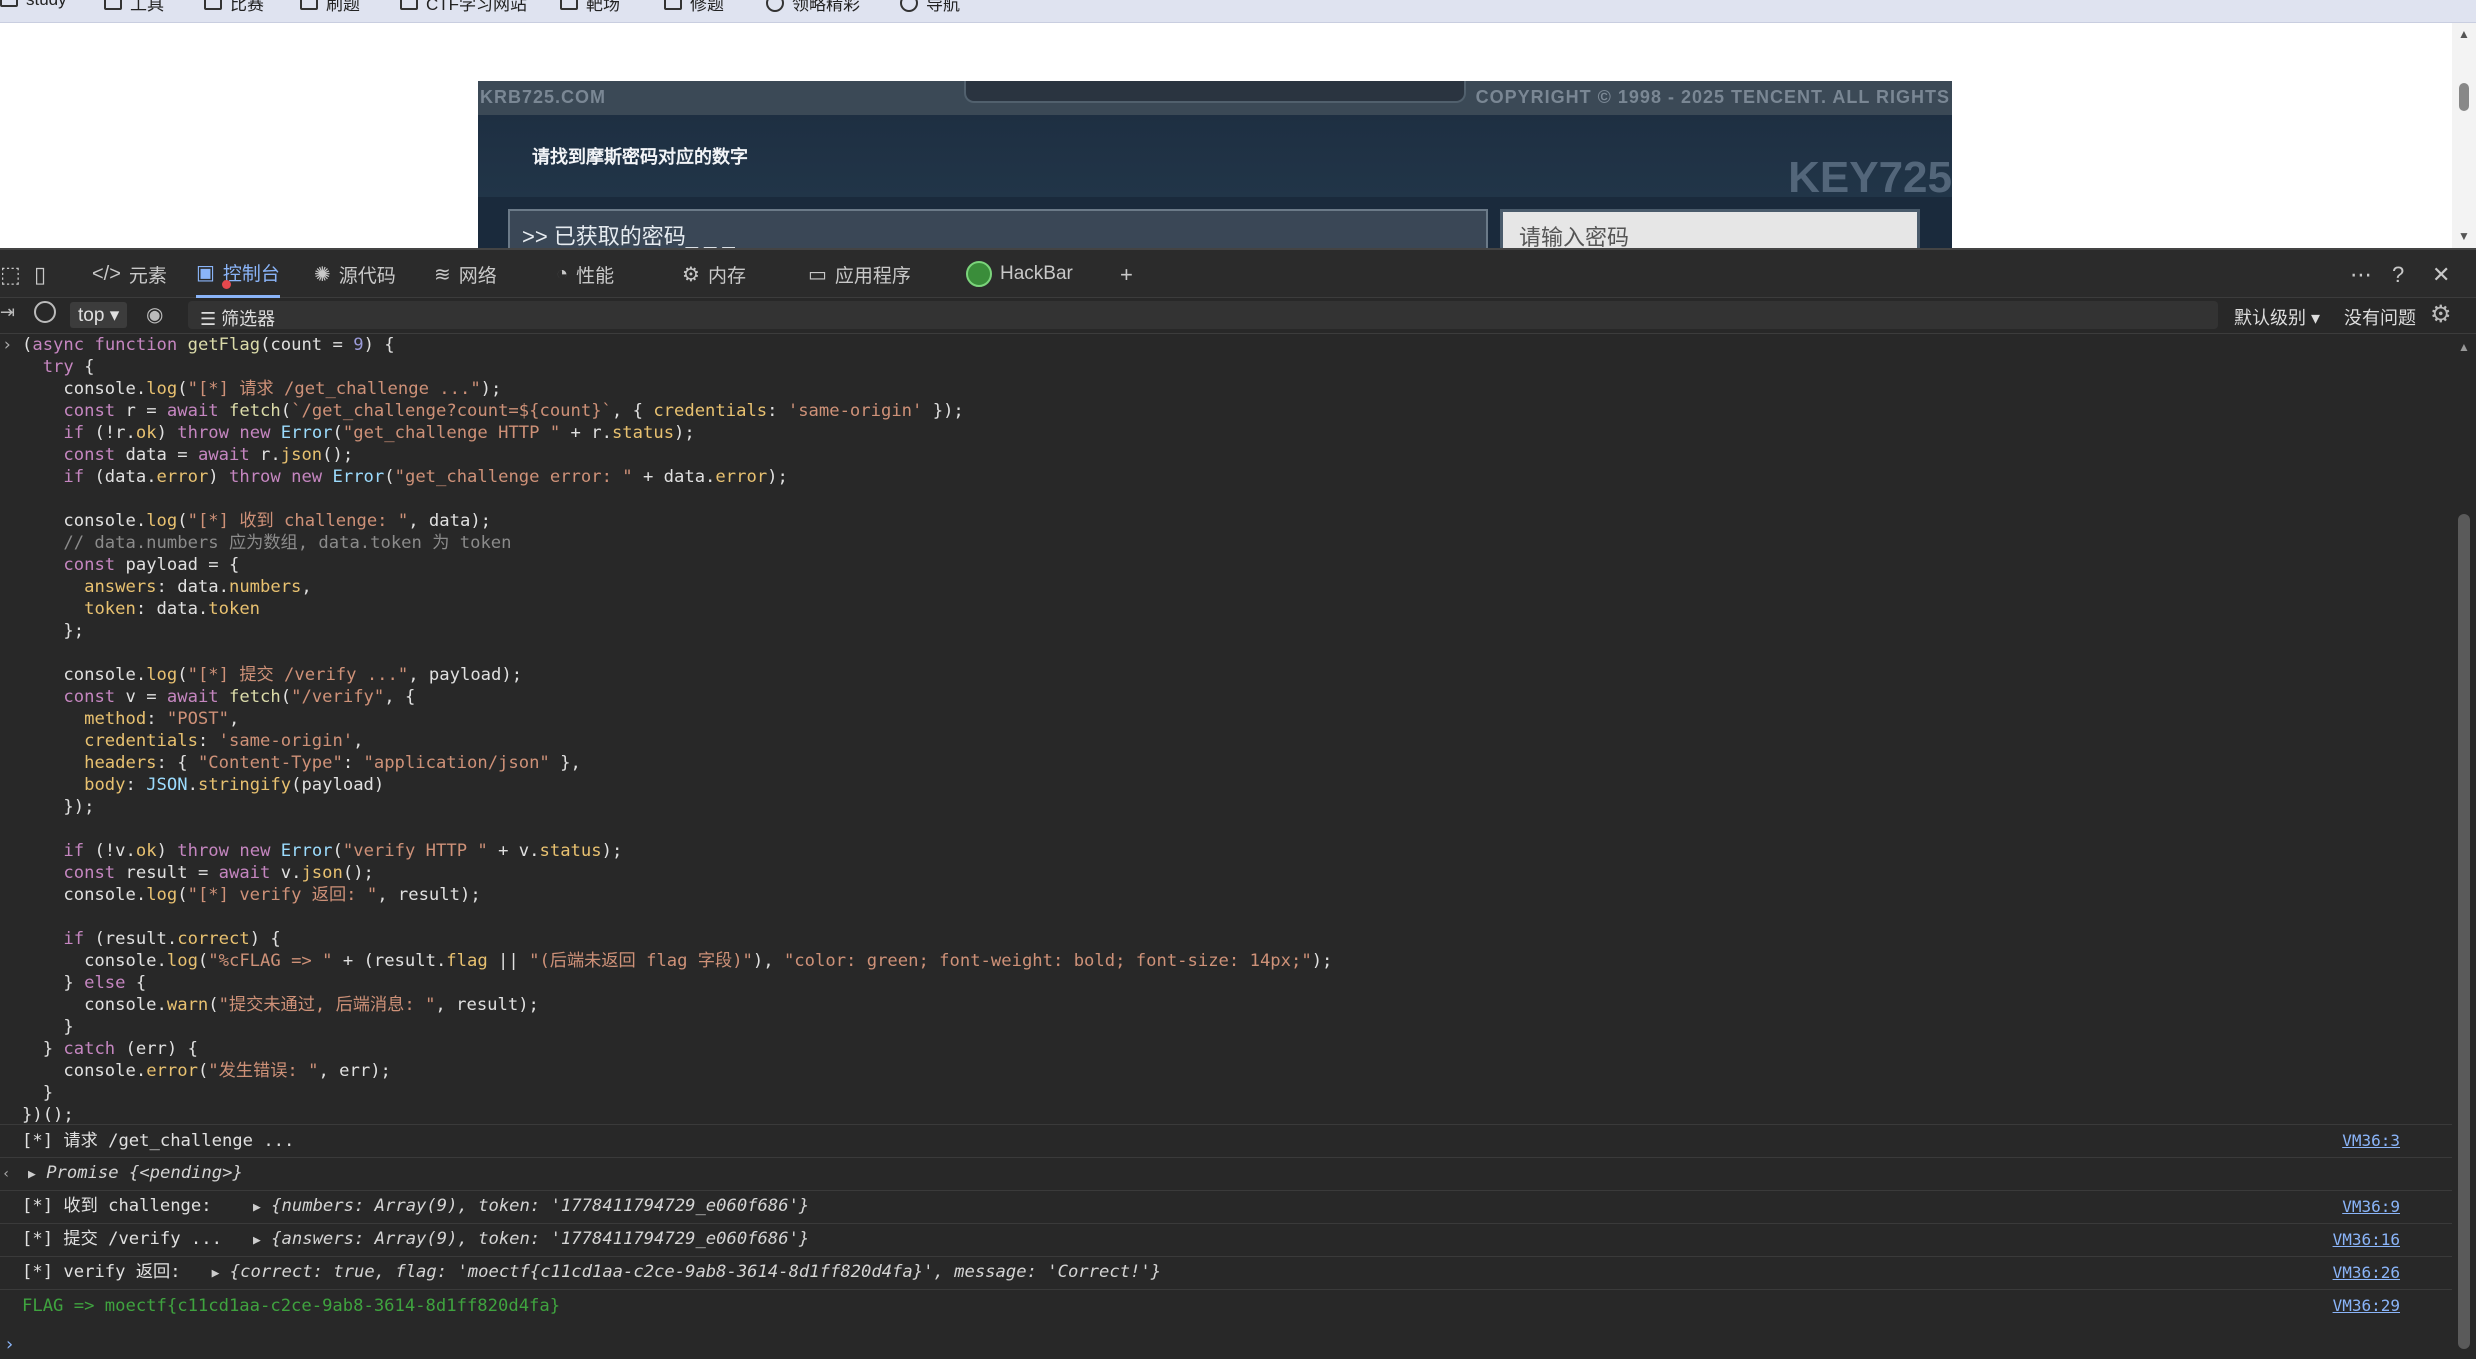 The width and height of the screenshot is (2476, 1359). I want to click on code-line: const data = await r.json();, so click(208, 455).